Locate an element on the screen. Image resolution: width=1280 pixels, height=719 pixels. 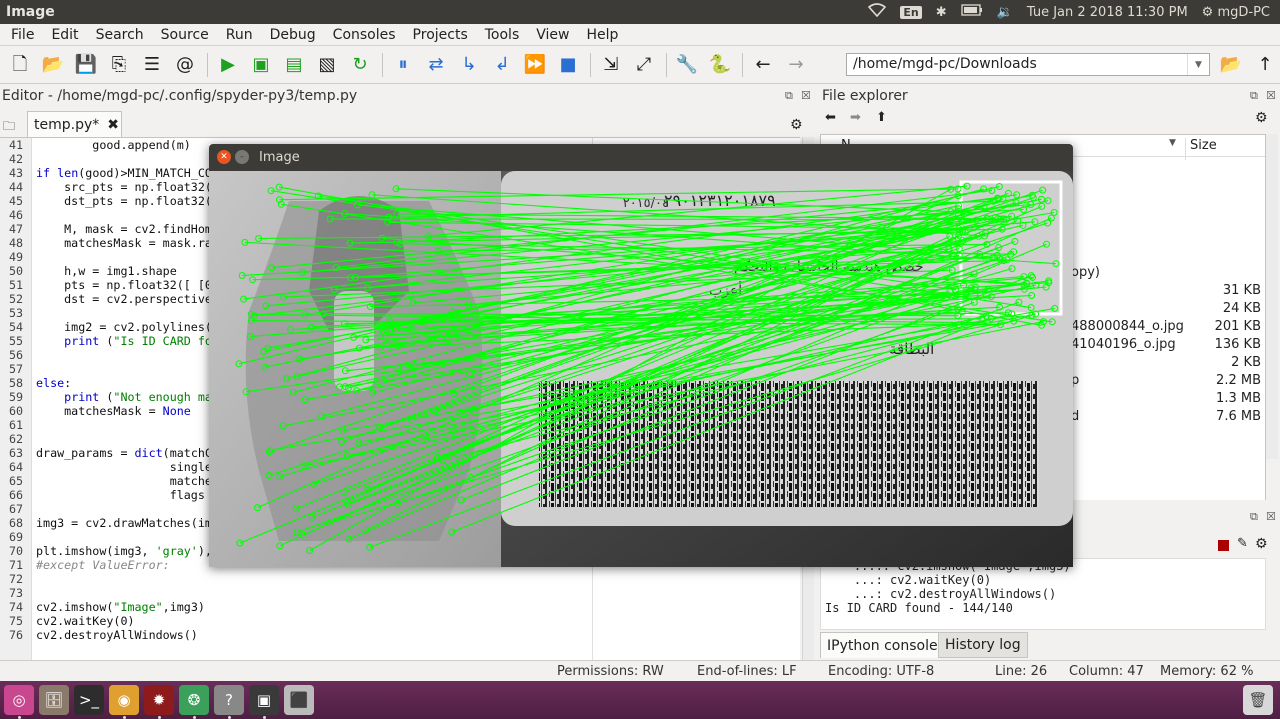
image-window-titlebar: ✕ – Image is located at coordinates (641, 157).